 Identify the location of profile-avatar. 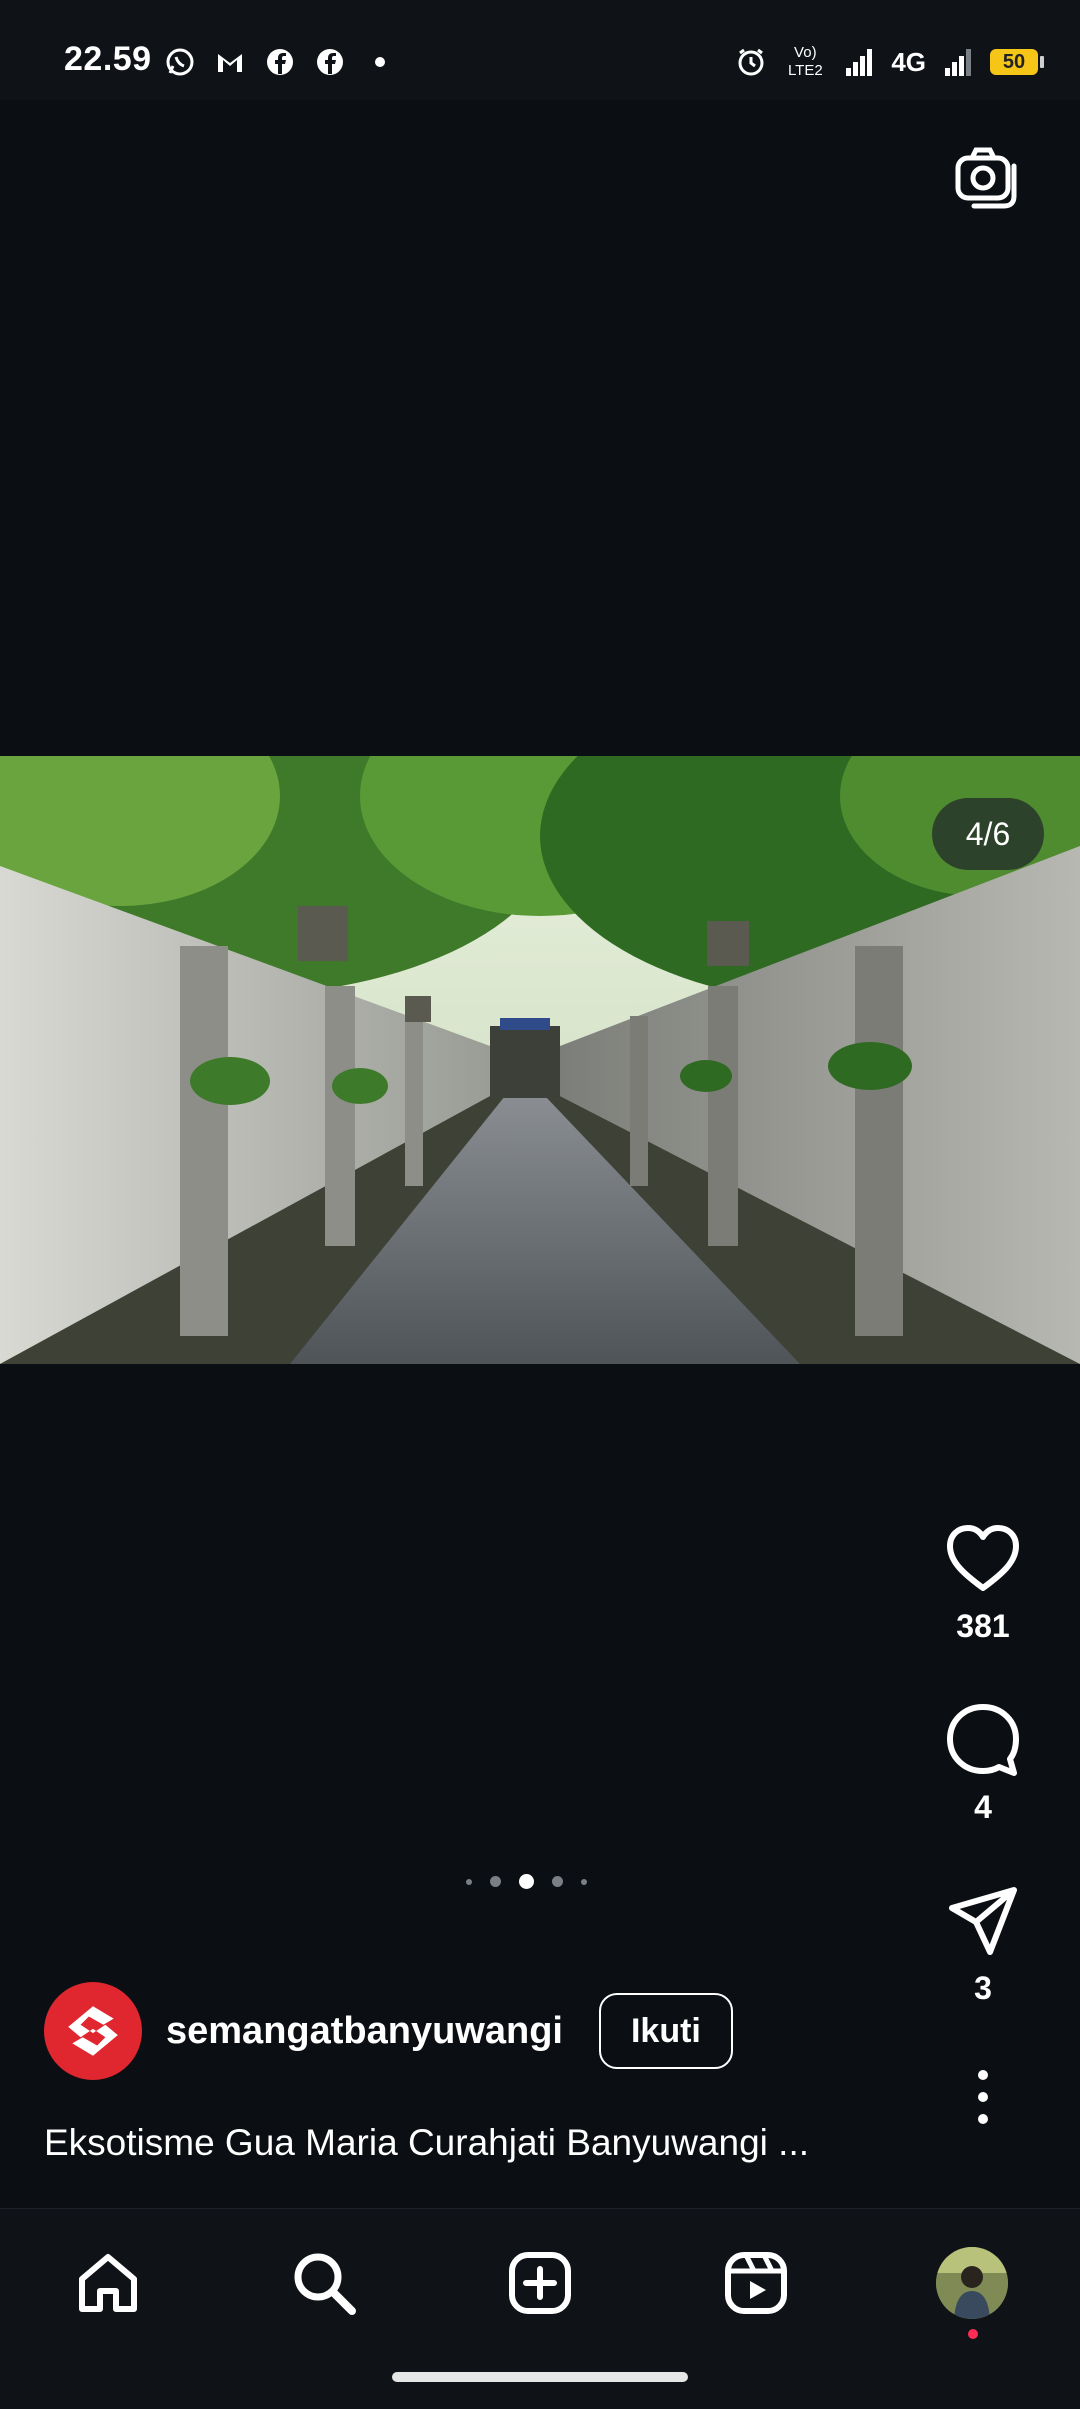
(972, 2283).